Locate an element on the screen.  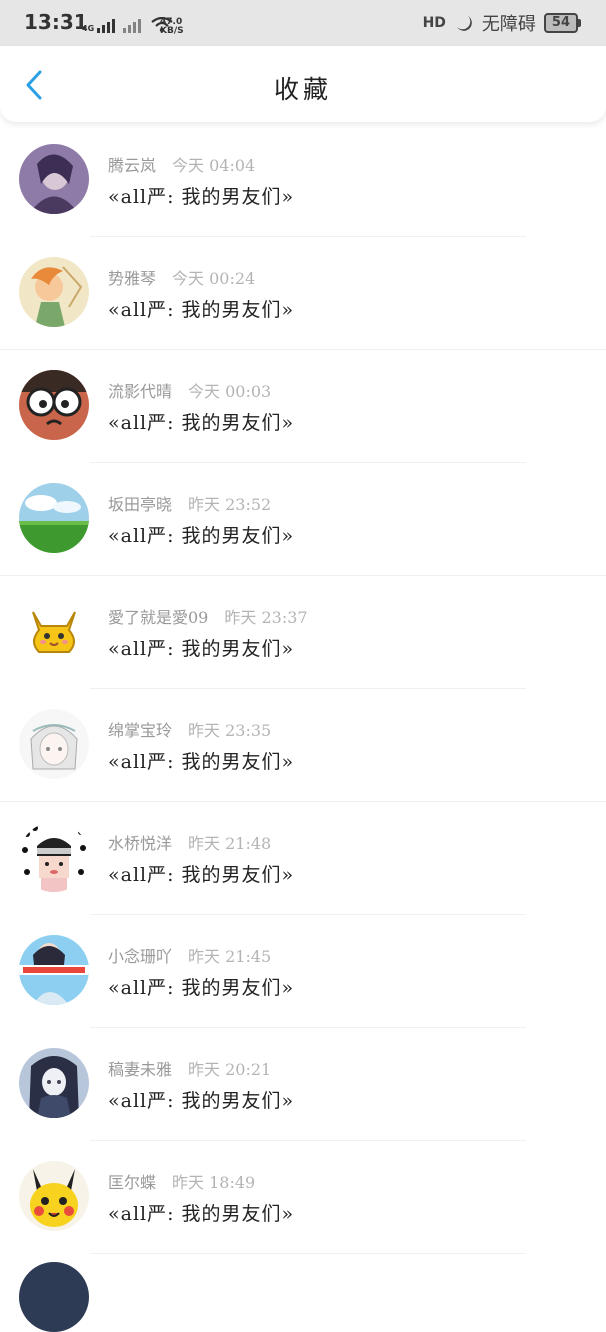
timestamp: 昨天 21:45 is located at coordinates (230, 956).